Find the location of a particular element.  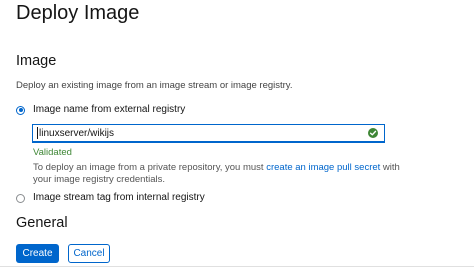

validation-message: Validated is located at coordinates (52, 152).